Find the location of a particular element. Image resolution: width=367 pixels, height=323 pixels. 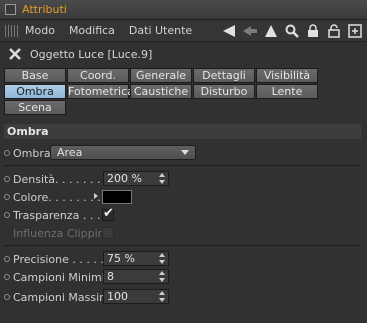

max-samples-row: Campioni Massimi is located at coordinates (58, 297).